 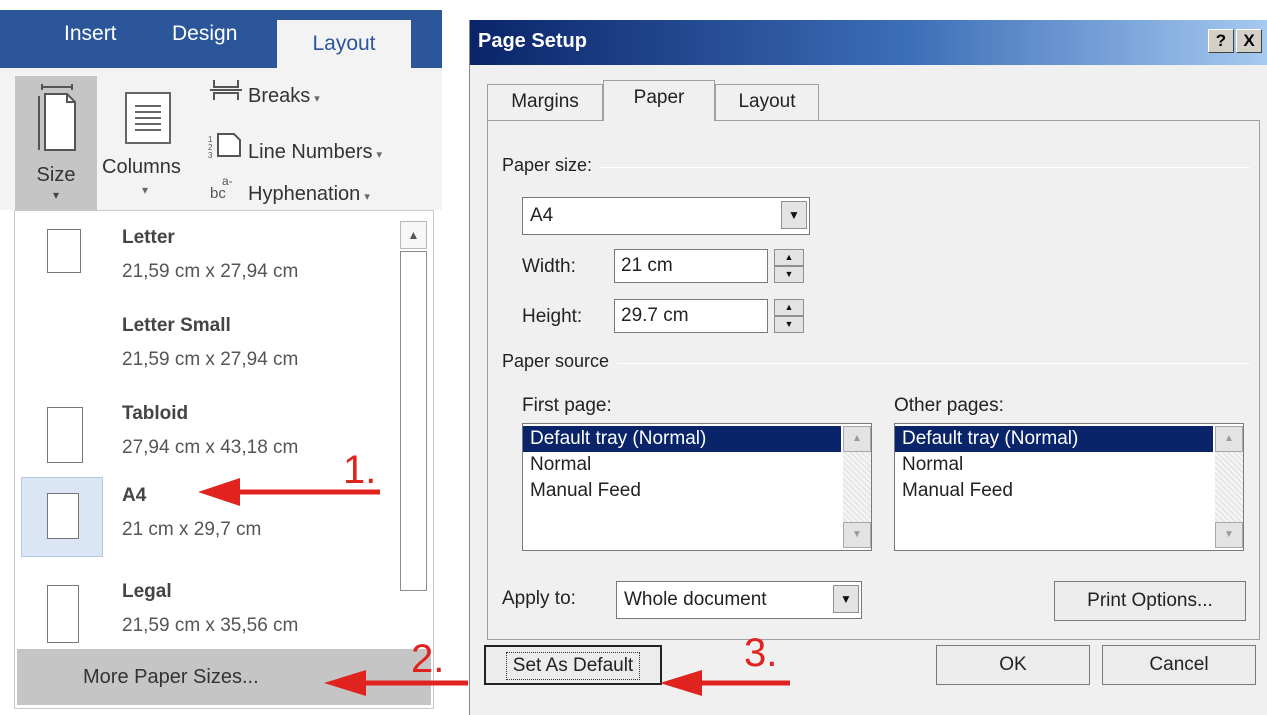 I want to click on size-item-tabloid: Tabloid 27,94 cm x 43,18 cm, so click(x=206, y=437).